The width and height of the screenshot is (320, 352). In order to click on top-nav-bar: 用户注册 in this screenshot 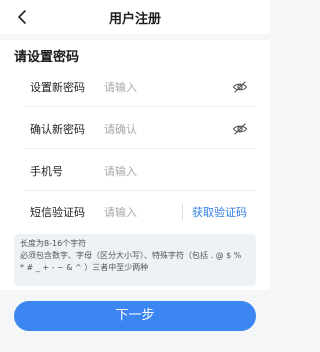, I will do `click(135, 17)`.